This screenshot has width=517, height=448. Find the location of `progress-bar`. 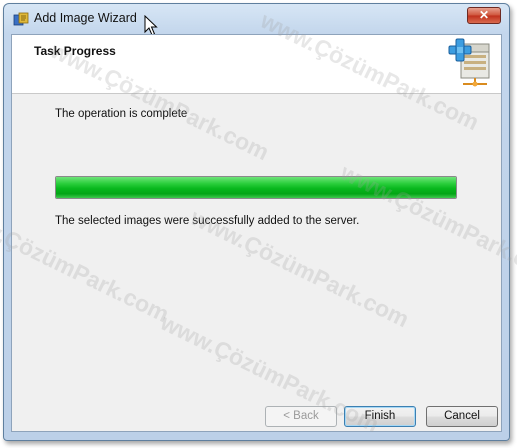

progress-bar is located at coordinates (256, 187).